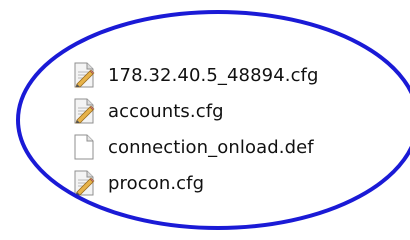 Image resolution: width=410 pixels, height=240 pixels. I want to click on file-name: 178.32.40.5_48894.cfg, so click(213, 75).